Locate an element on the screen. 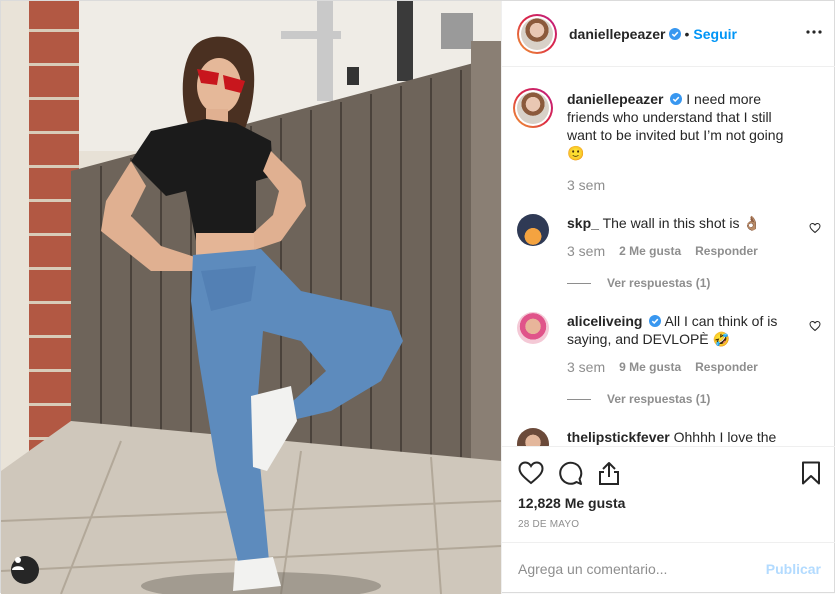 The width and height of the screenshot is (835, 594). caption-time: 3 sem is located at coordinates (586, 185).